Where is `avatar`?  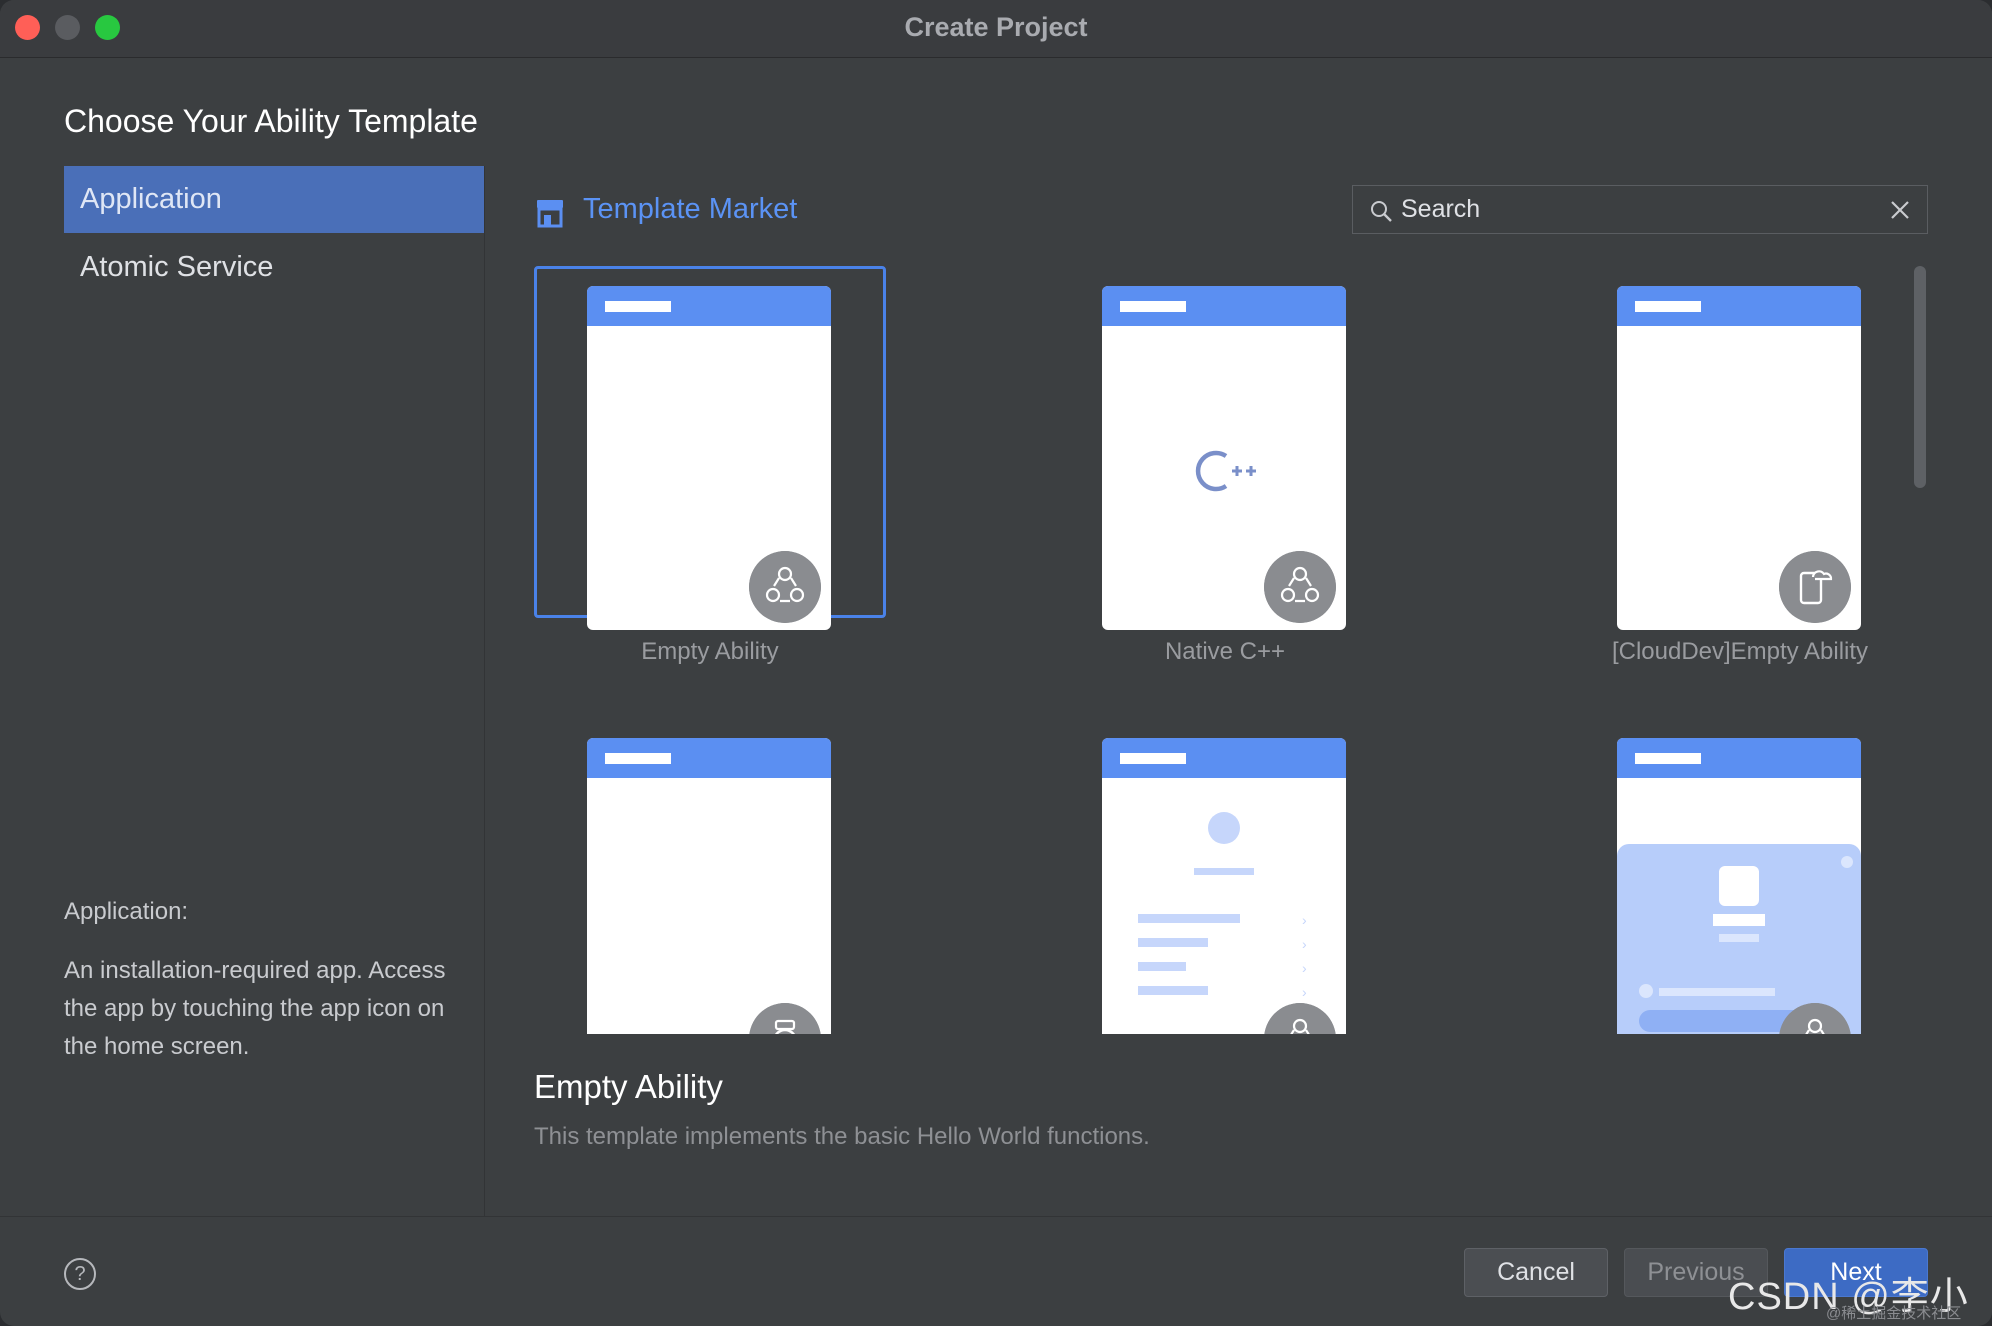
avatar is located at coordinates (1224, 828).